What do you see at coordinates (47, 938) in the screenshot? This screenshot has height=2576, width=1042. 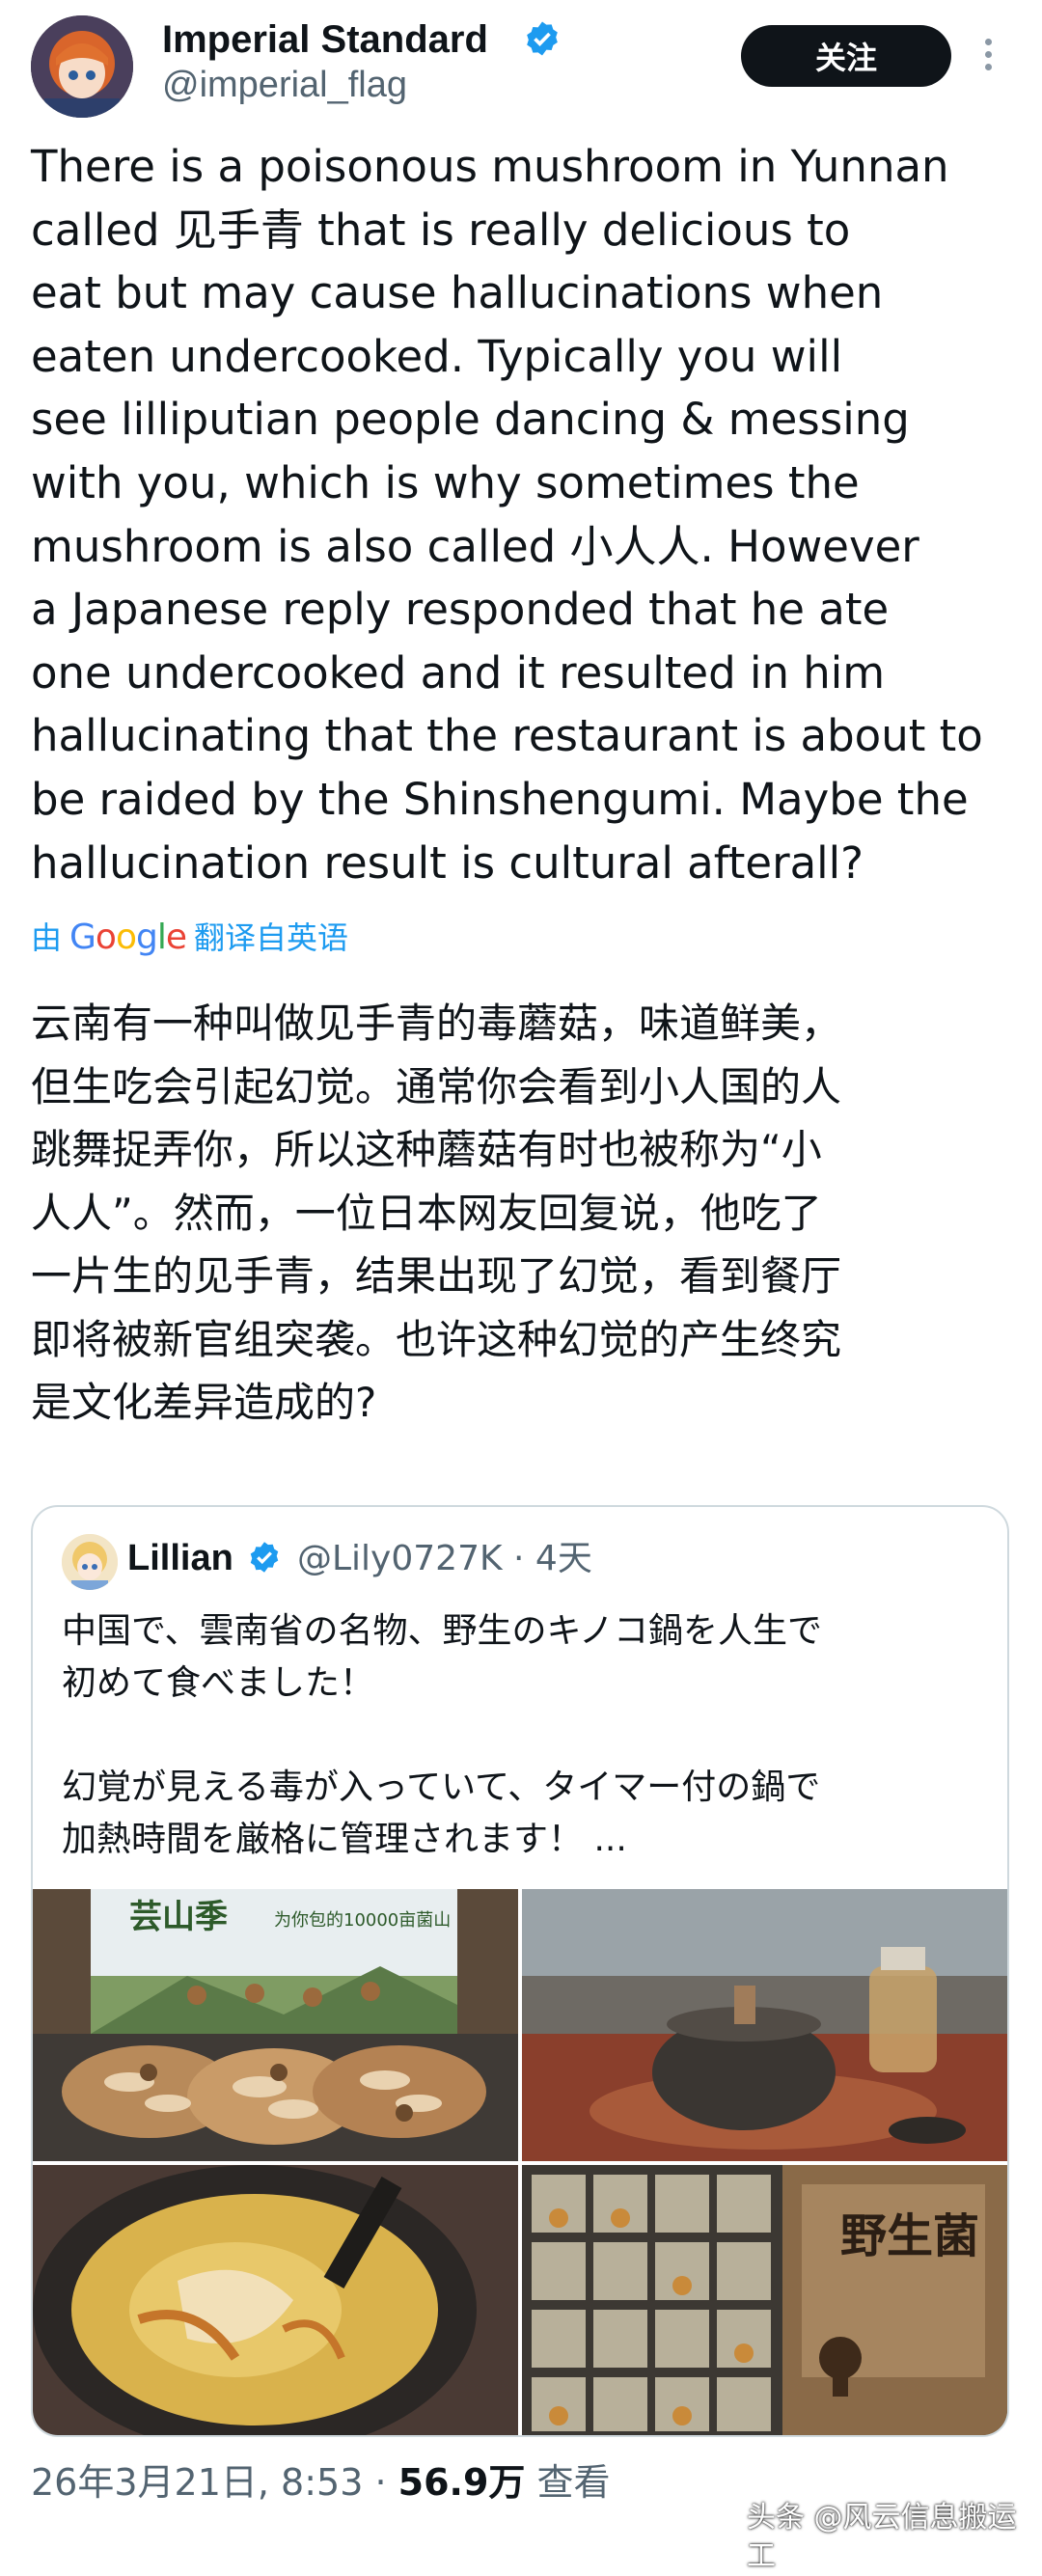 I see `translate-prefix: 由` at bounding box center [47, 938].